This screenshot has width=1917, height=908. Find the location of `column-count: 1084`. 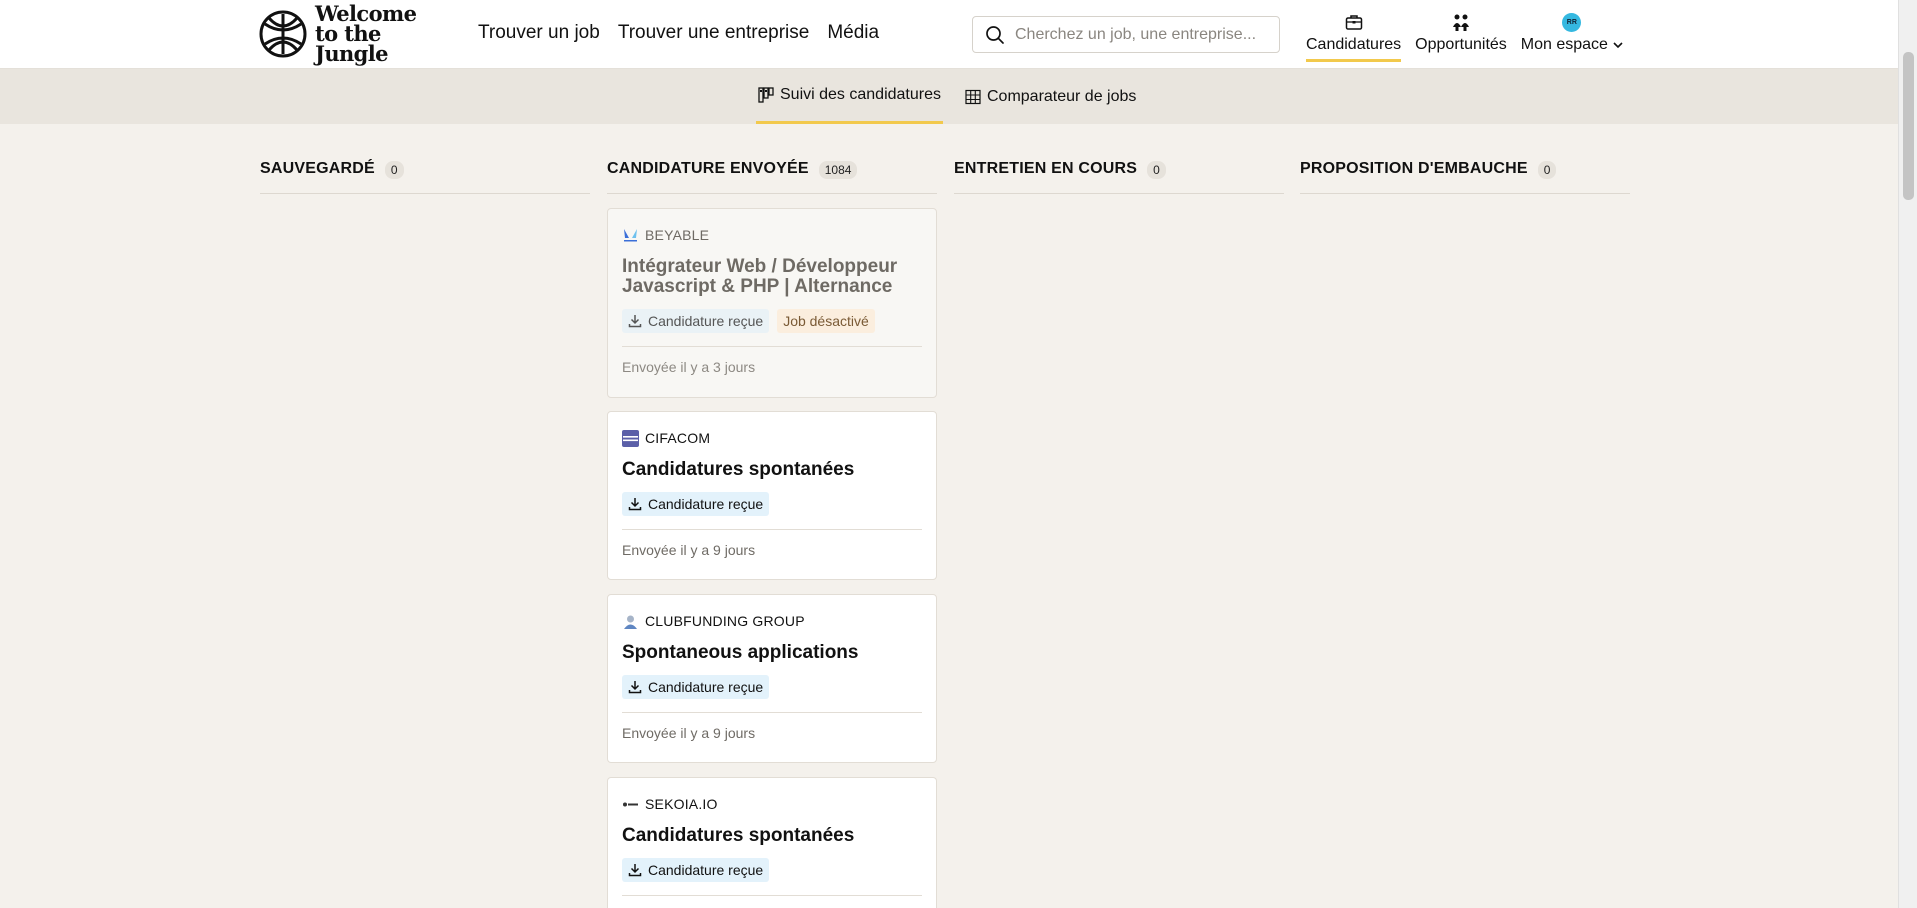

column-count: 1084 is located at coordinates (838, 170).